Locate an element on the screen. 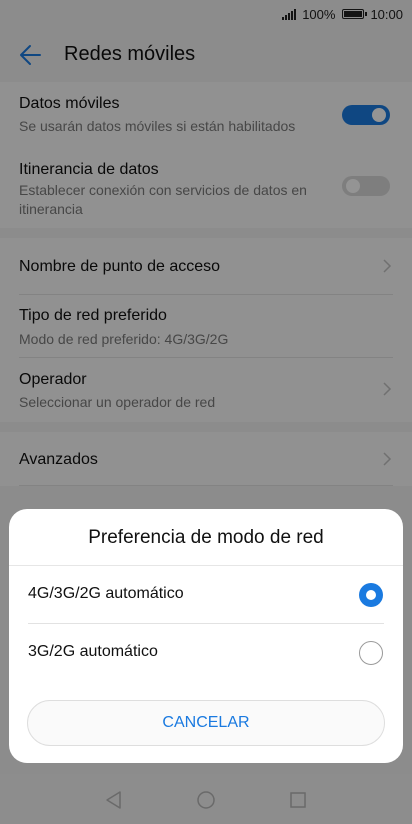 The image size is (412, 824). radio-unselected is located at coordinates (371, 653).